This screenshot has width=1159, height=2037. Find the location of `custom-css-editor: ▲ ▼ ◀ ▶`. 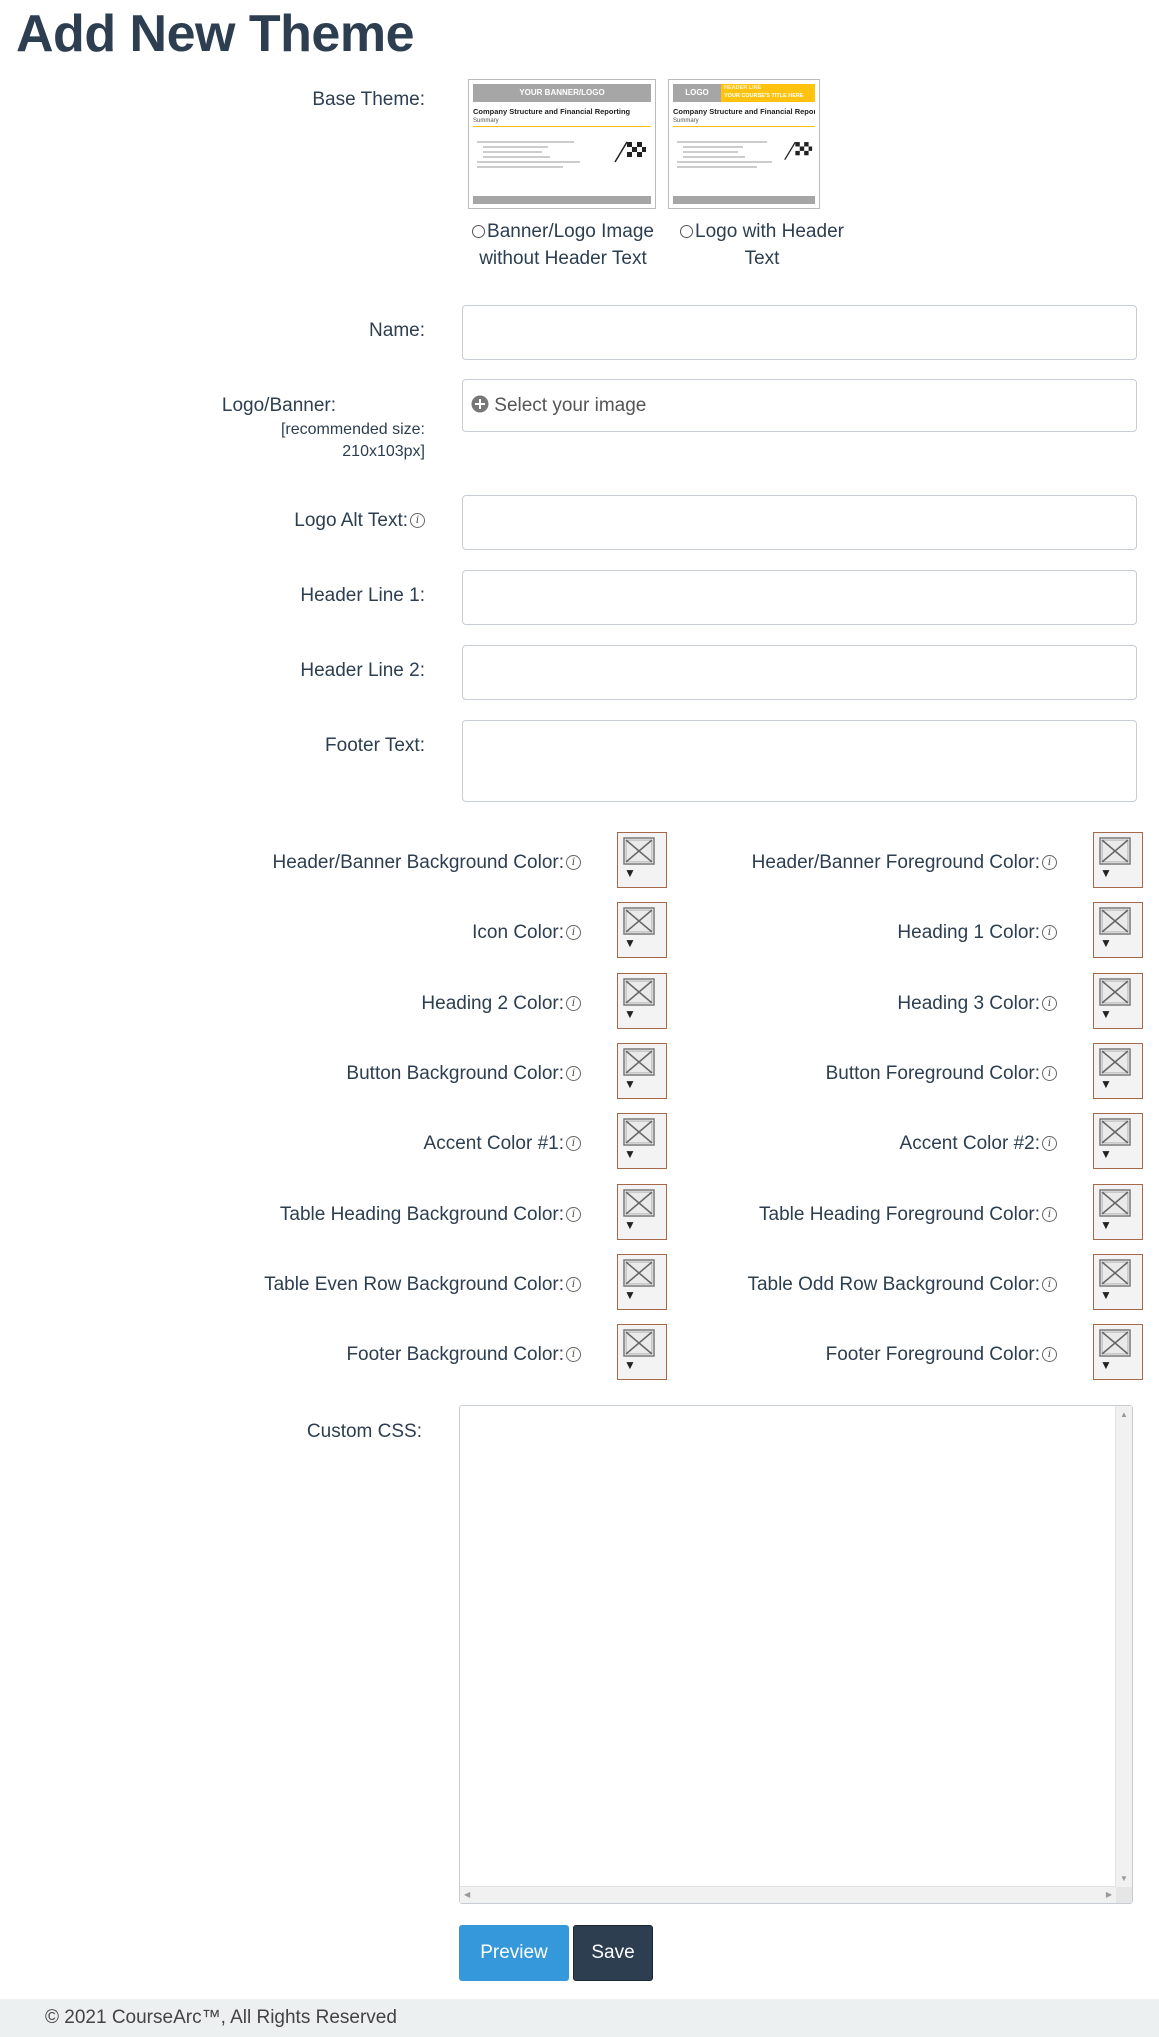

custom-css-editor: ▲ ▼ ◀ ▶ is located at coordinates (796, 1654).